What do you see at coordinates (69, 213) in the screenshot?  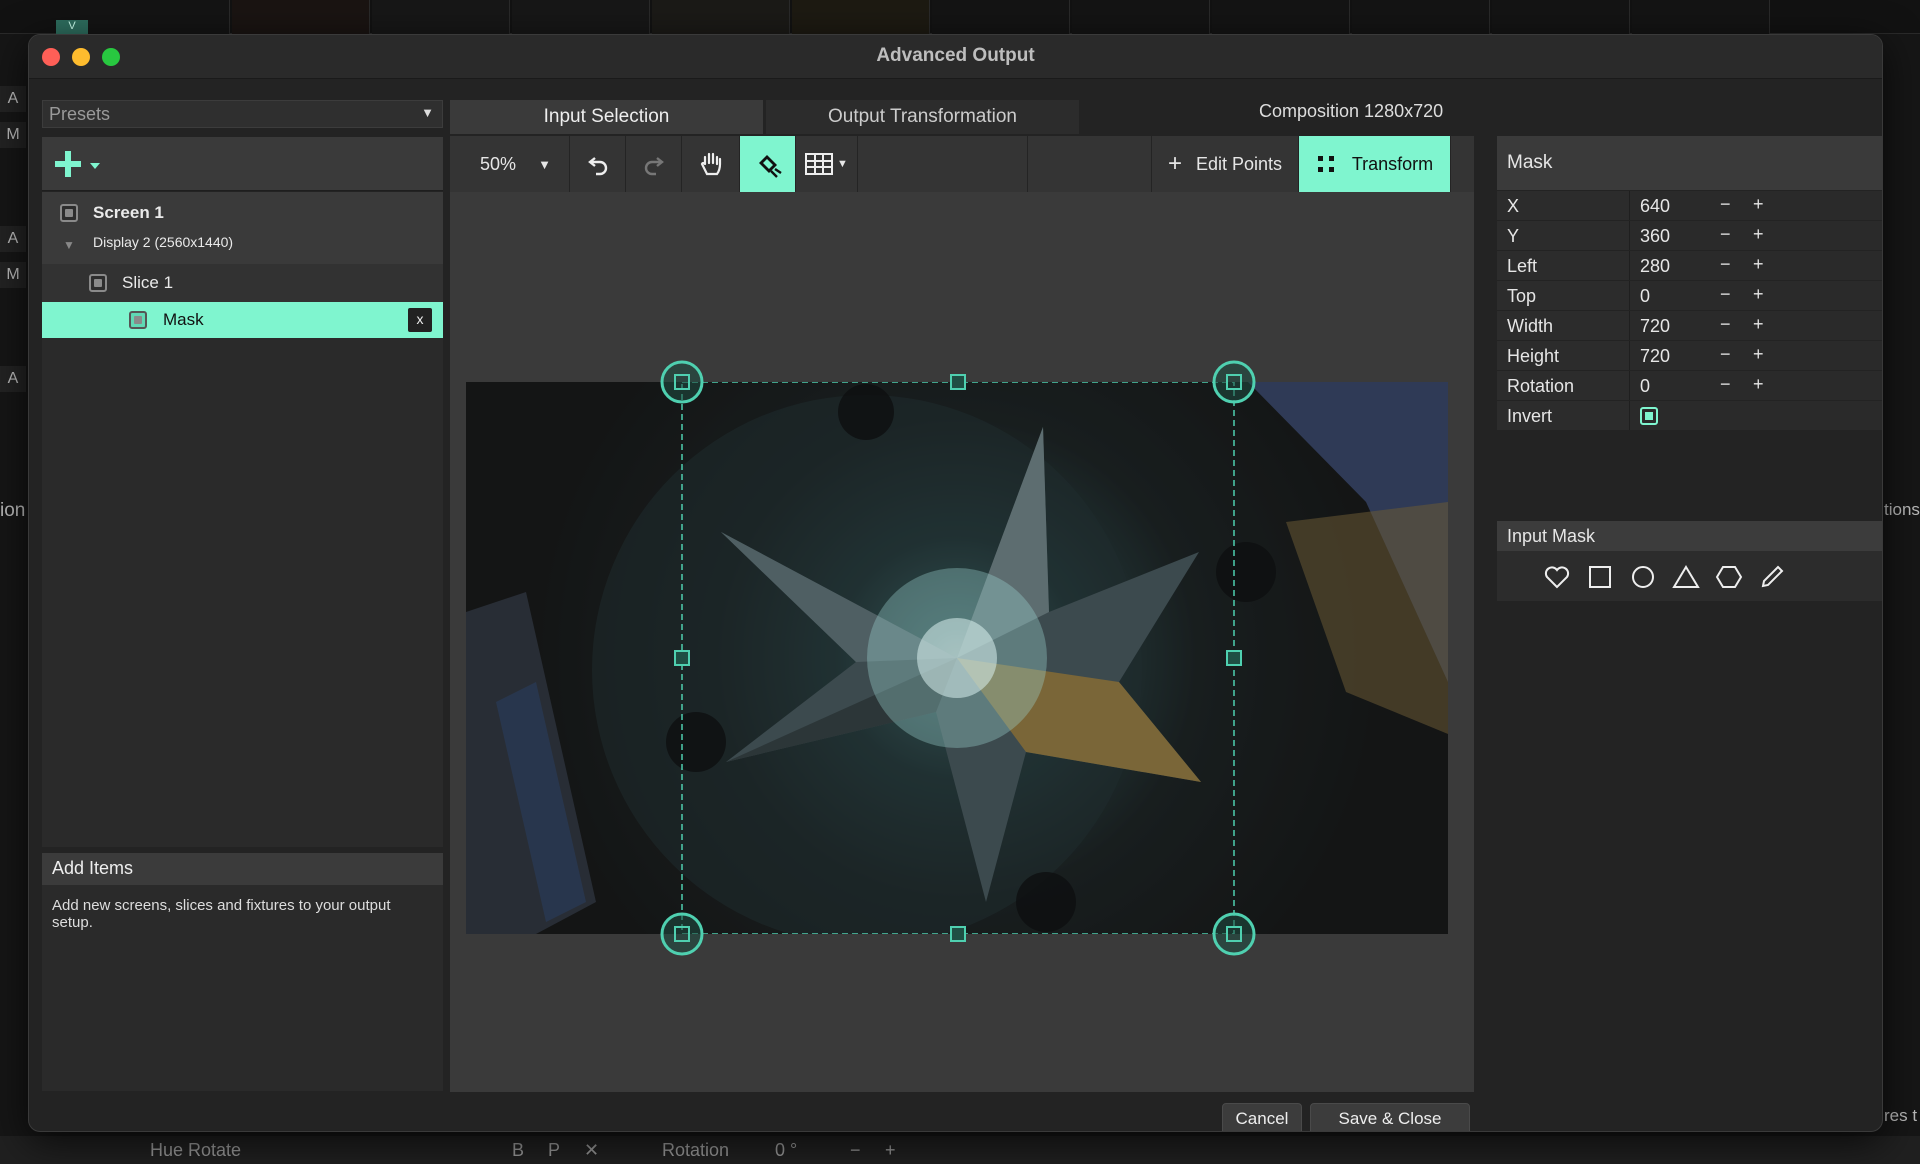 I see `screen-checkbox` at bounding box center [69, 213].